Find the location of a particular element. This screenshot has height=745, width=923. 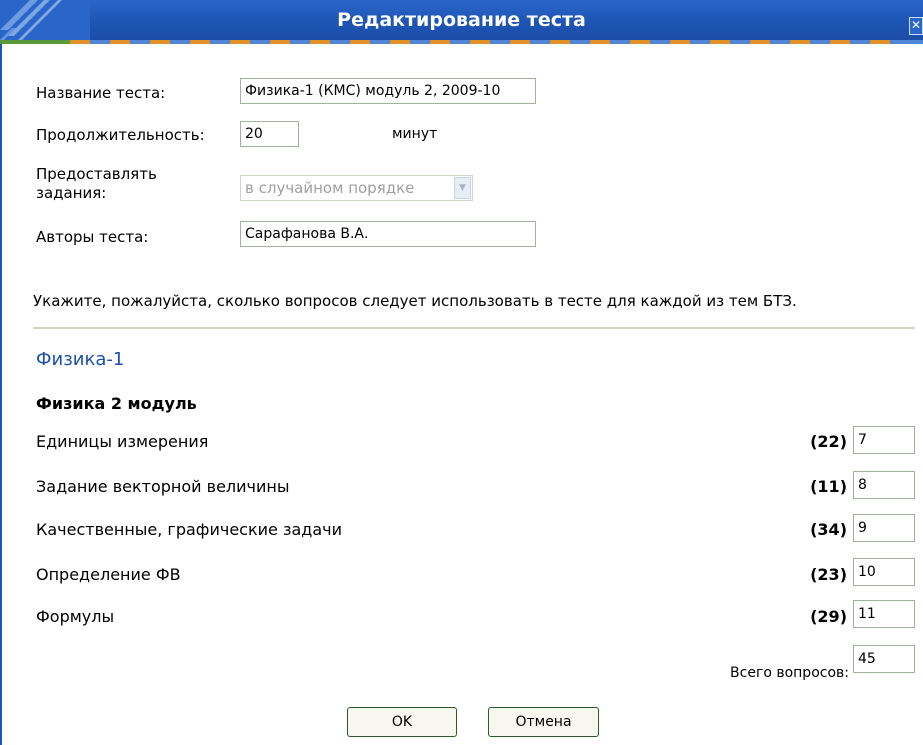

topic-question-input: 11 is located at coordinates (884, 614).